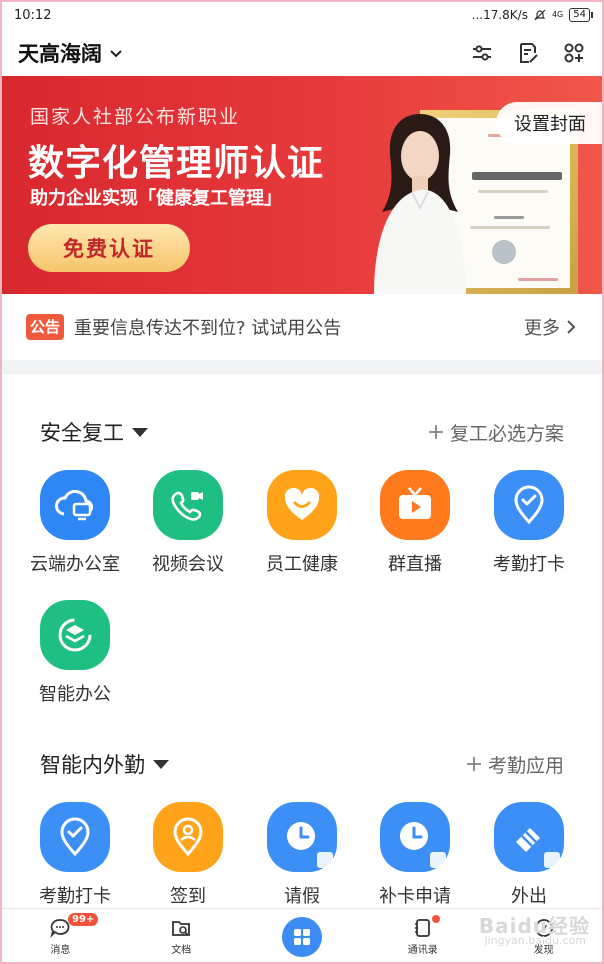 The height and width of the screenshot is (964, 604). I want to click on org-switcher: 天高海阔, so click(71, 53).